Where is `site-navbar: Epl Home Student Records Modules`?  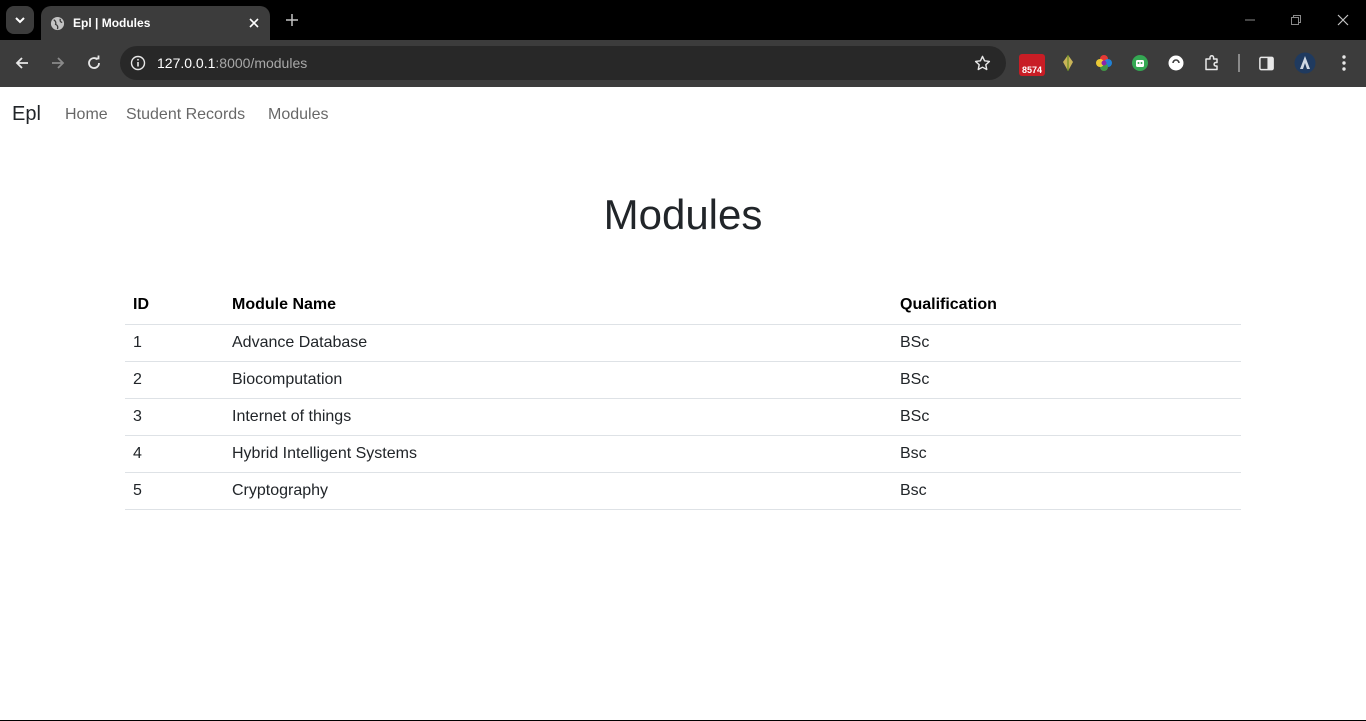
site-navbar: Epl Home Student Records Modules is located at coordinates (683, 115).